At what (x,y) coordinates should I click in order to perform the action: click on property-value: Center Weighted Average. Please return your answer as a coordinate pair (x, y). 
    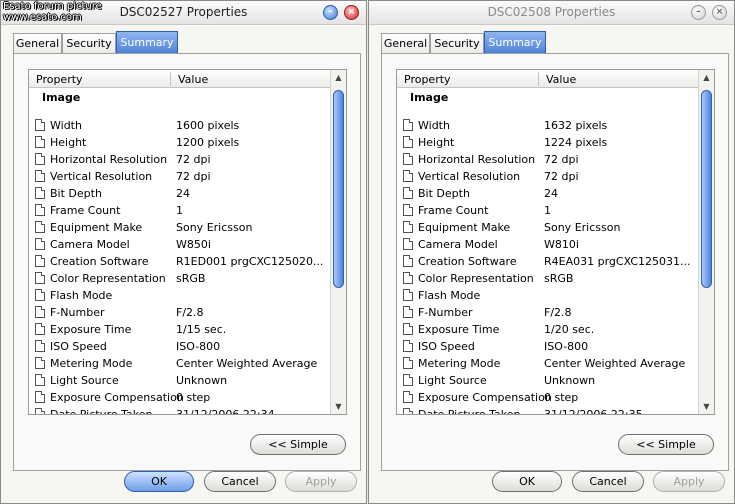
    Looking at the image, I should click on (615, 363).